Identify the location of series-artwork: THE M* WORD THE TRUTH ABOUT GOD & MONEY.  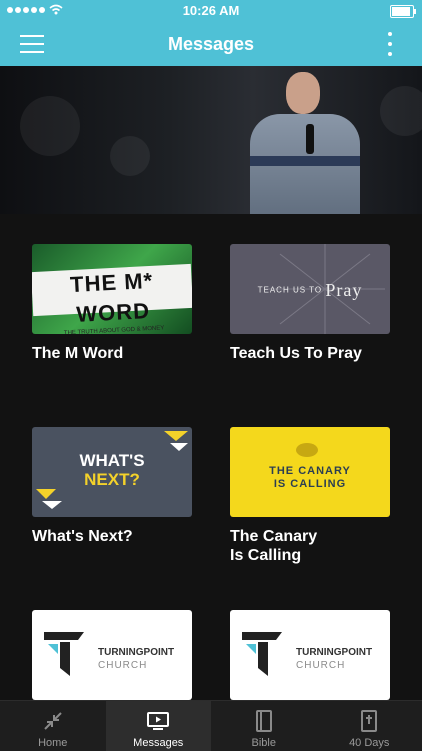
(112, 289).